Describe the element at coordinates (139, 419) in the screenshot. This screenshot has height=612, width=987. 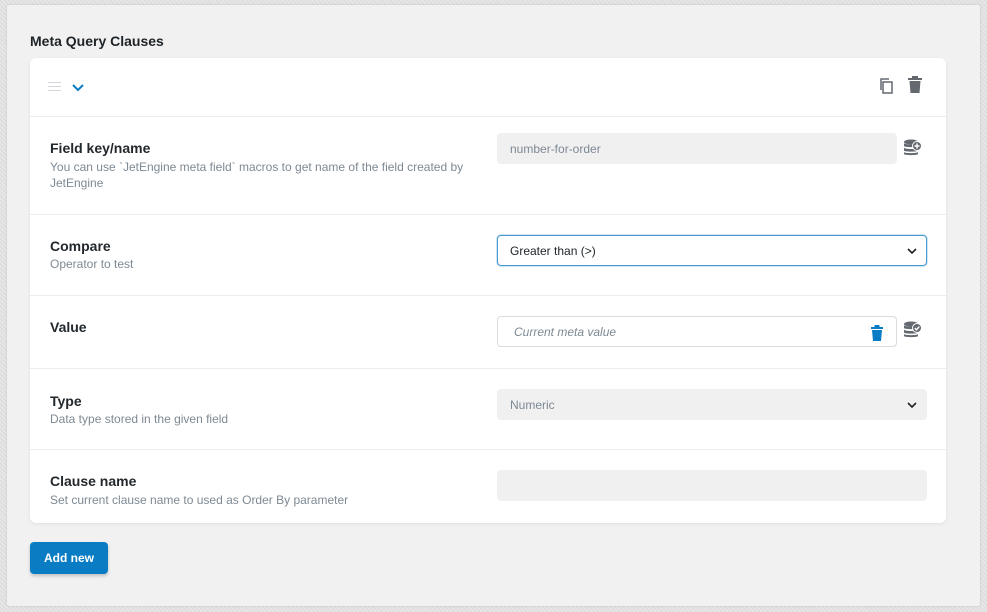
I see `type-description: Data type stored in the given field` at that location.